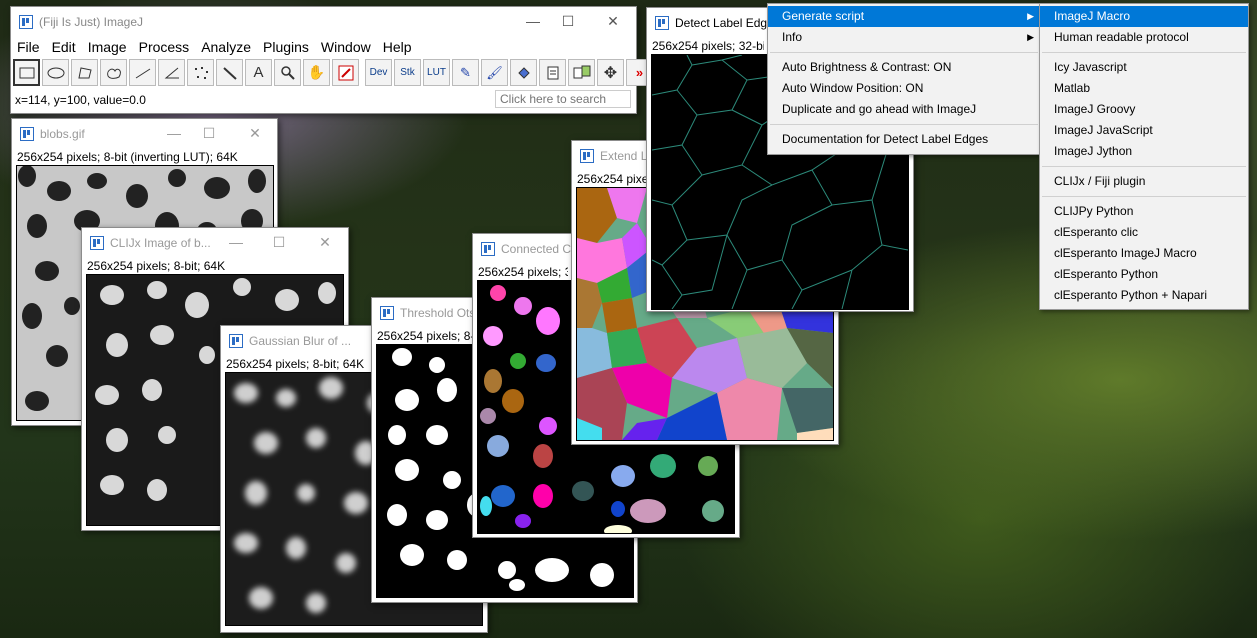 This screenshot has width=1257, height=638. What do you see at coordinates (286, 47) in the screenshot?
I see `menu-plugins: Plugins` at bounding box center [286, 47].